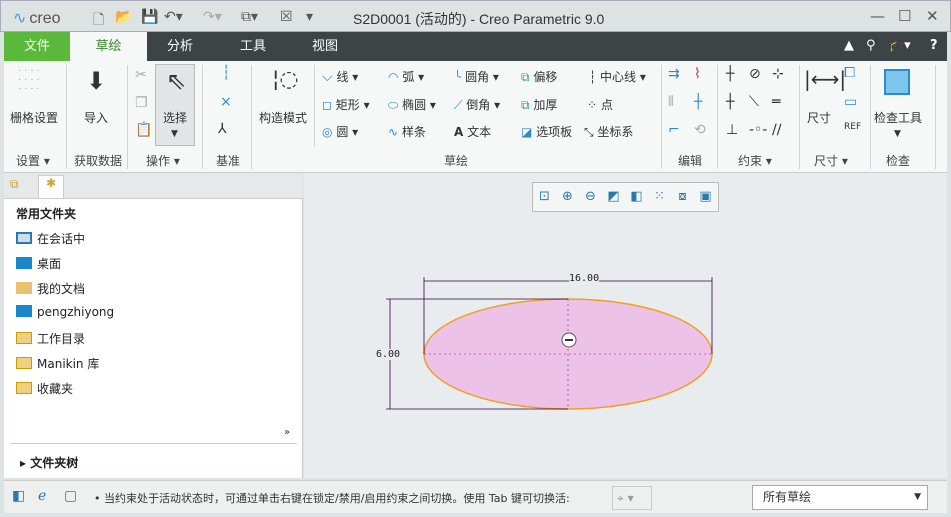 The height and width of the screenshot is (517, 951). What do you see at coordinates (476, 76) in the screenshot?
I see `fillet-button: ╰ 圆角 ▾` at bounding box center [476, 76].